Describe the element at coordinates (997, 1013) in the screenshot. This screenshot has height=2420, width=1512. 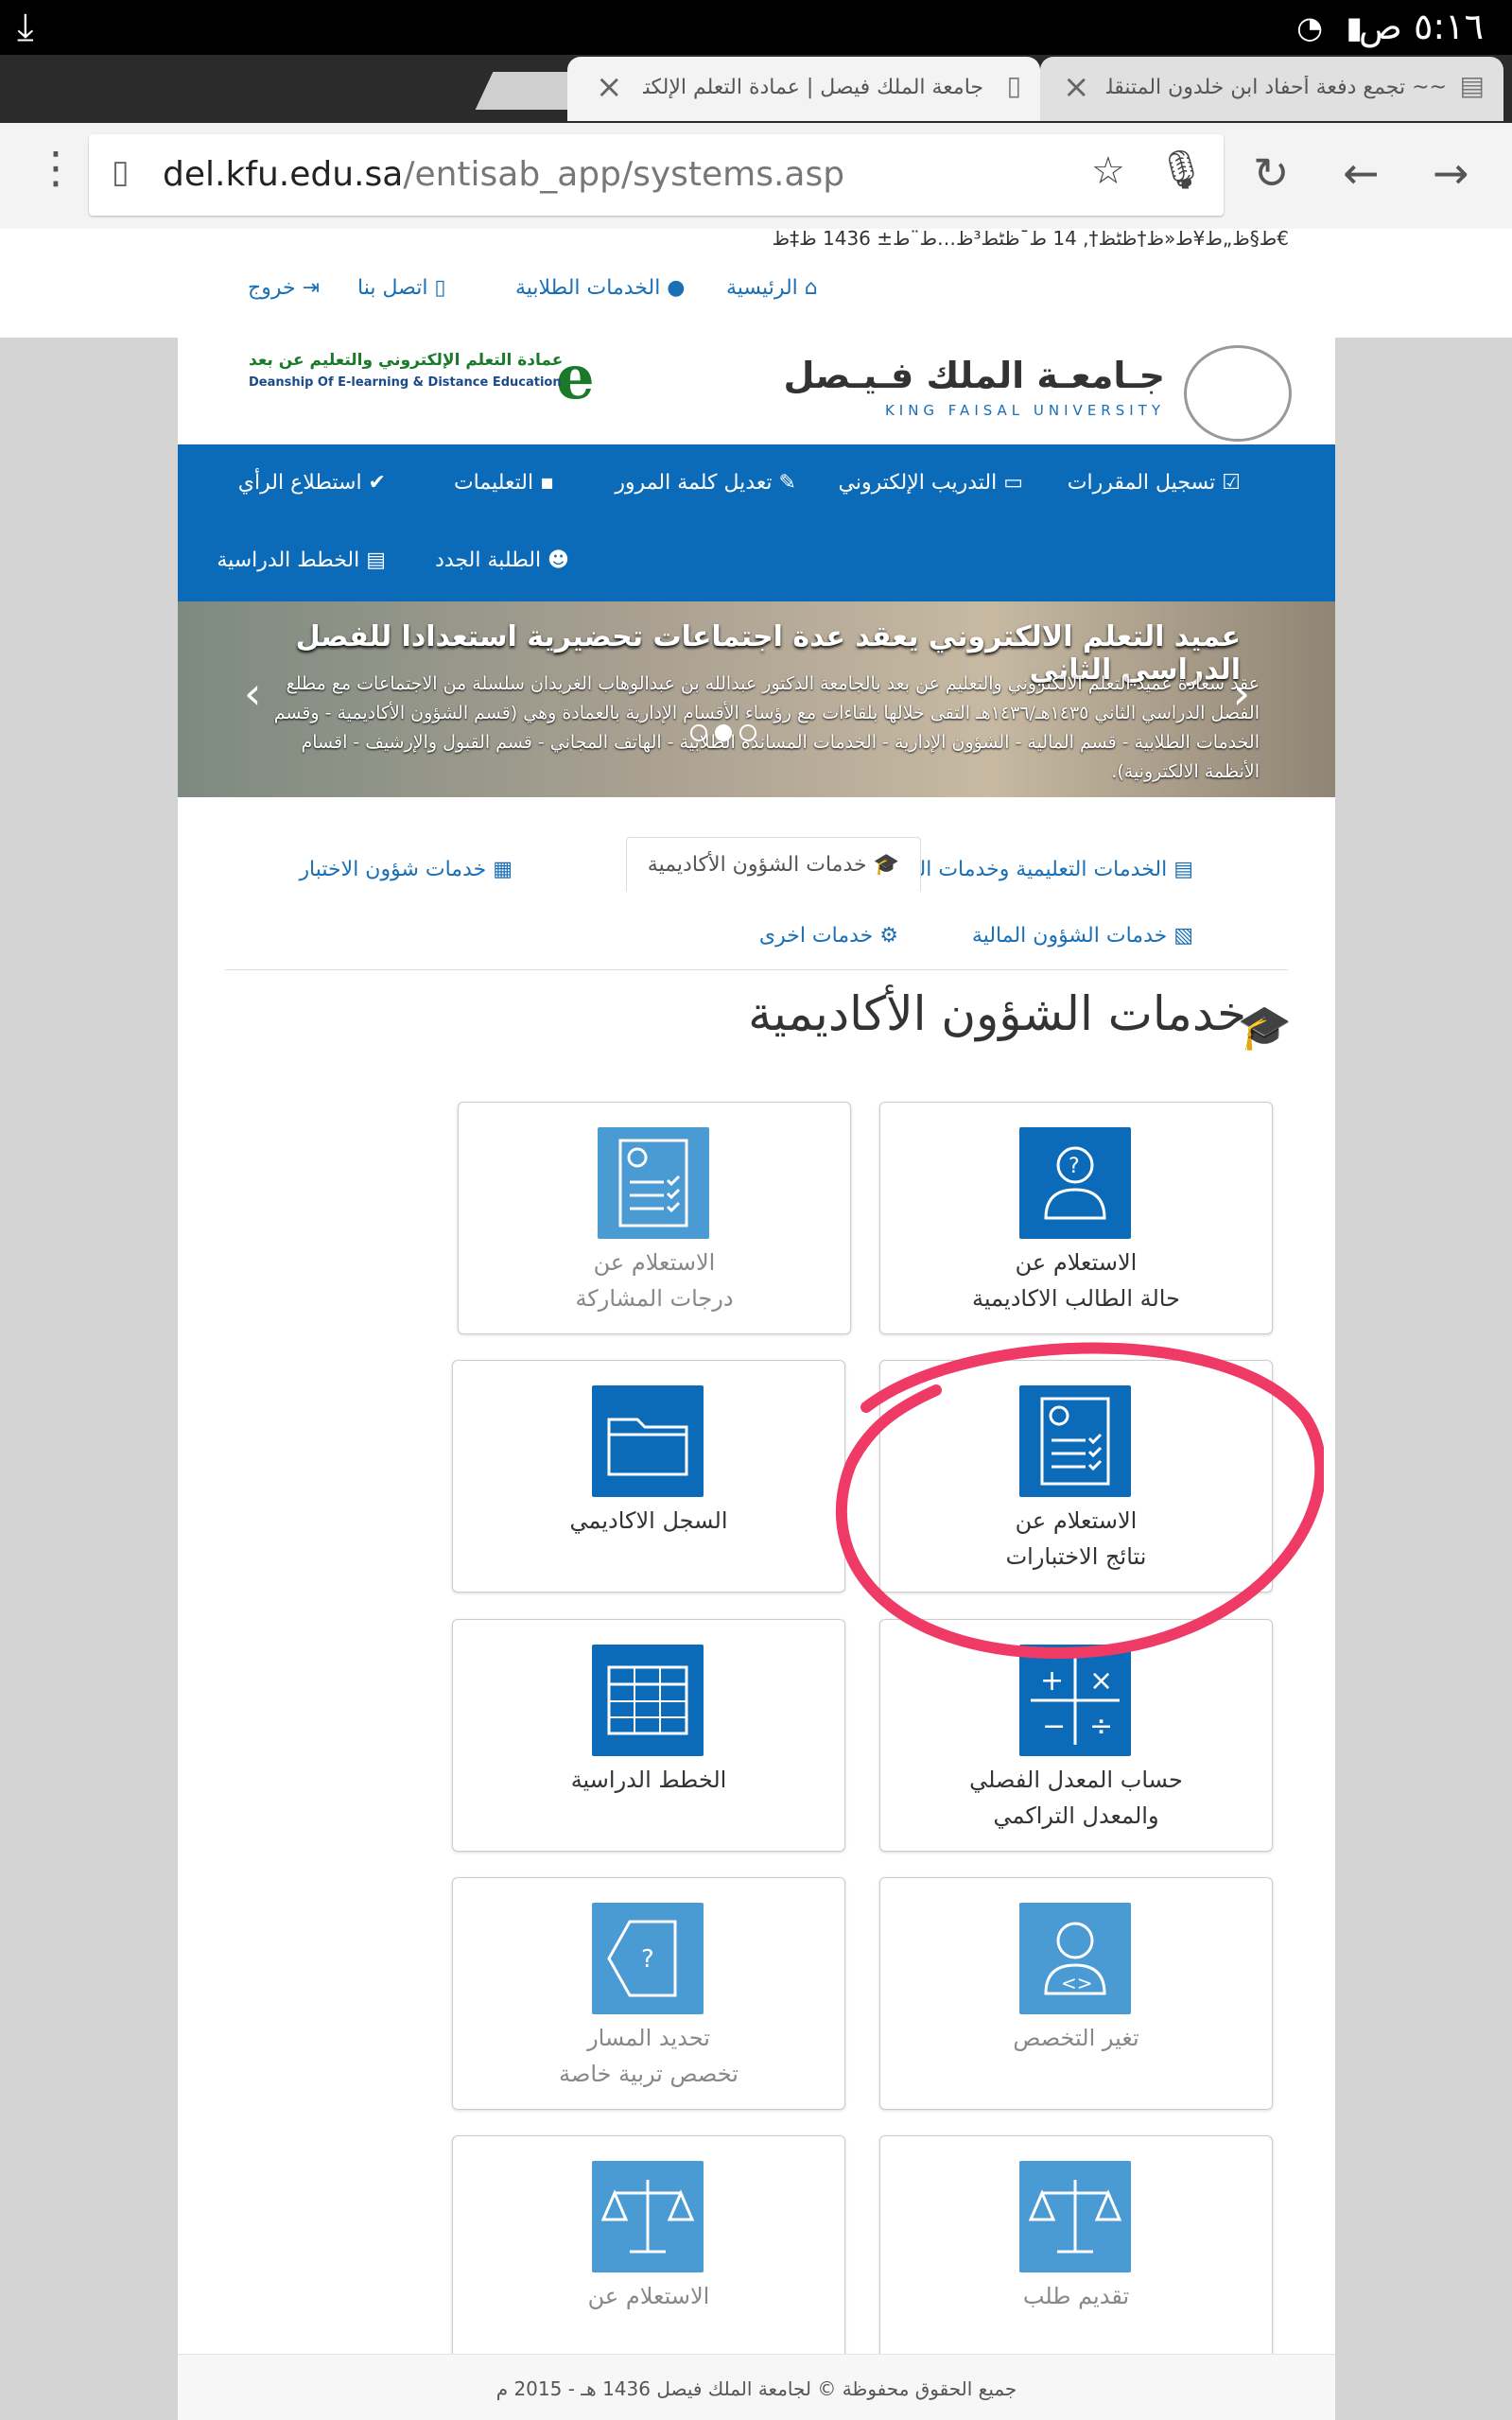
I see `section-title: خدمات الشؤون الأكاديمية` at that location.